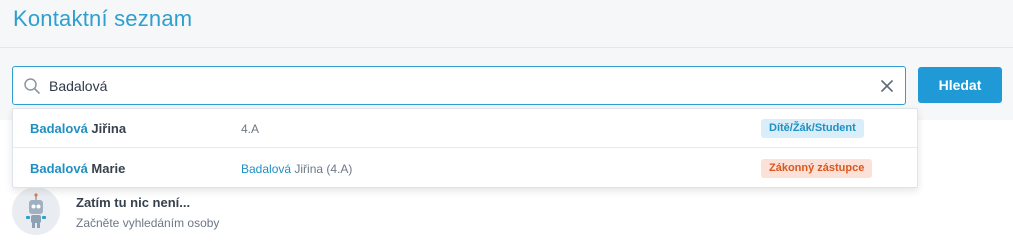  What do you see at coordinates (266, 169) in the screenshot?
I see `result-meta-highlight: Badalová` at bounding box center [266, 169].